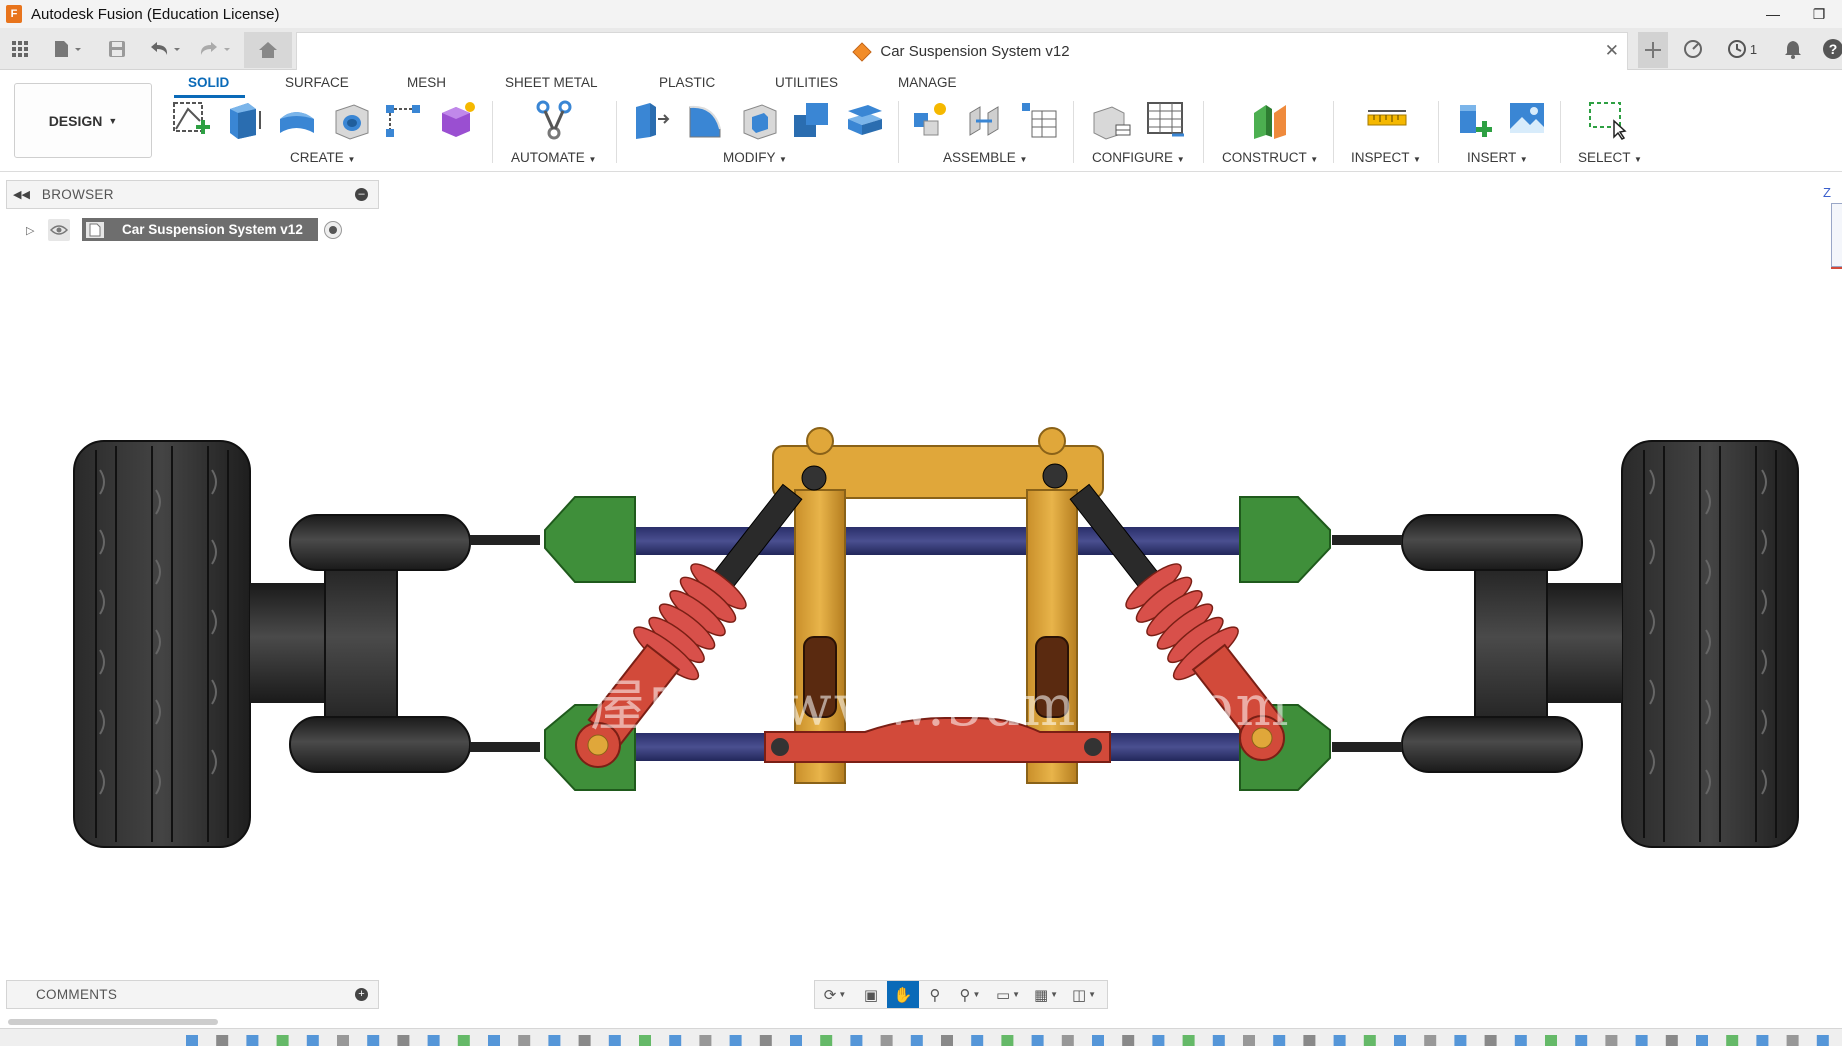 The height and width of the screenshot is (1046, 1842). Describe the element at coordinates (322, 157) in the screenshot. I see `group-create: CREATE ▼` at that location.